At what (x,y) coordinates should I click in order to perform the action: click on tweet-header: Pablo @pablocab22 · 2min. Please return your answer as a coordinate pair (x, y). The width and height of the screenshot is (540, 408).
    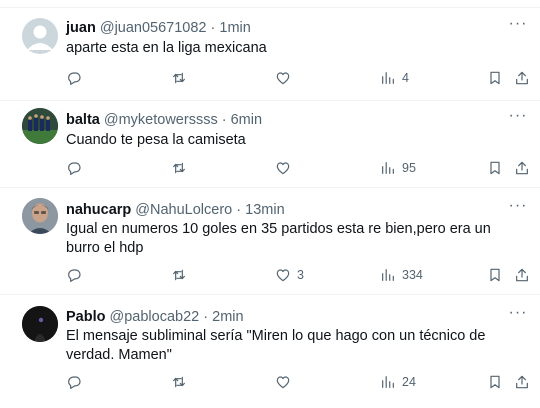
    Looking at the image, I should click on (155, 317).